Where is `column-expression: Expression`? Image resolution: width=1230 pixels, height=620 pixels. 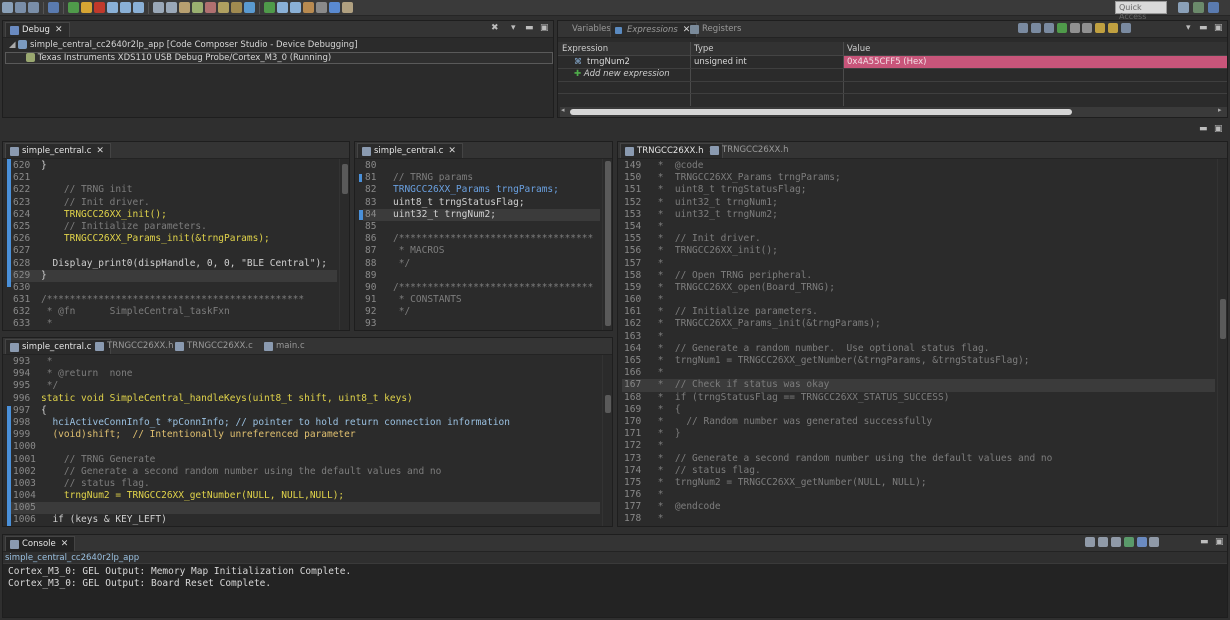
column-expression: Expression is located at coordinates (585, 49).